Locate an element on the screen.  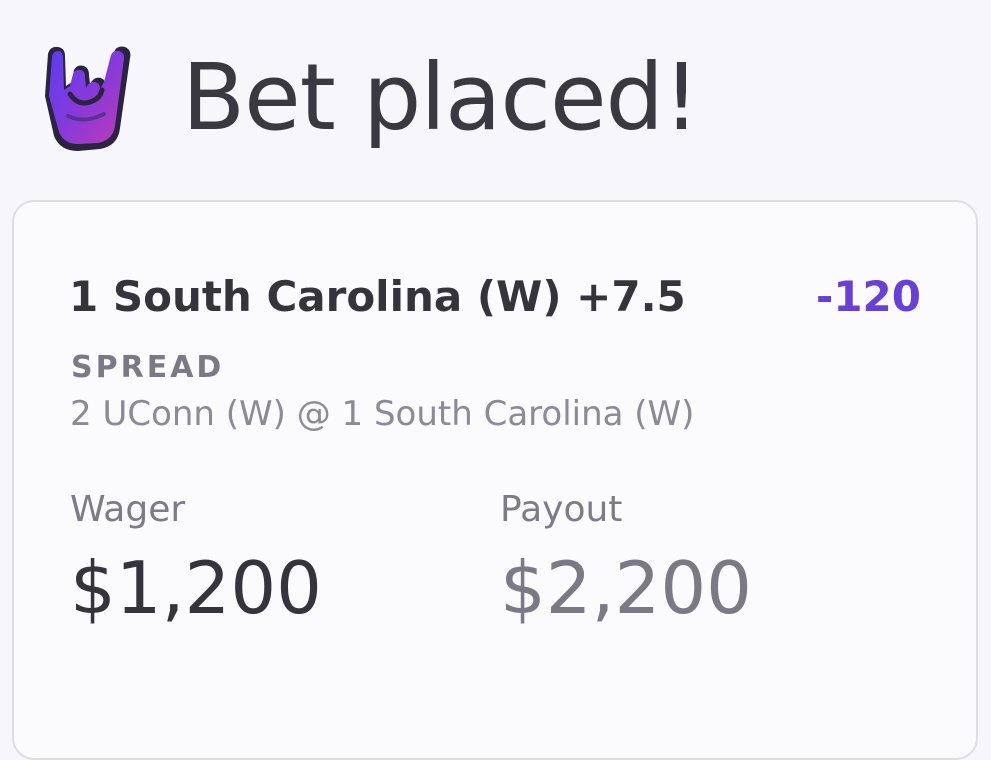
bet-market-type: SPREAD is located at coordinates (148, 367).